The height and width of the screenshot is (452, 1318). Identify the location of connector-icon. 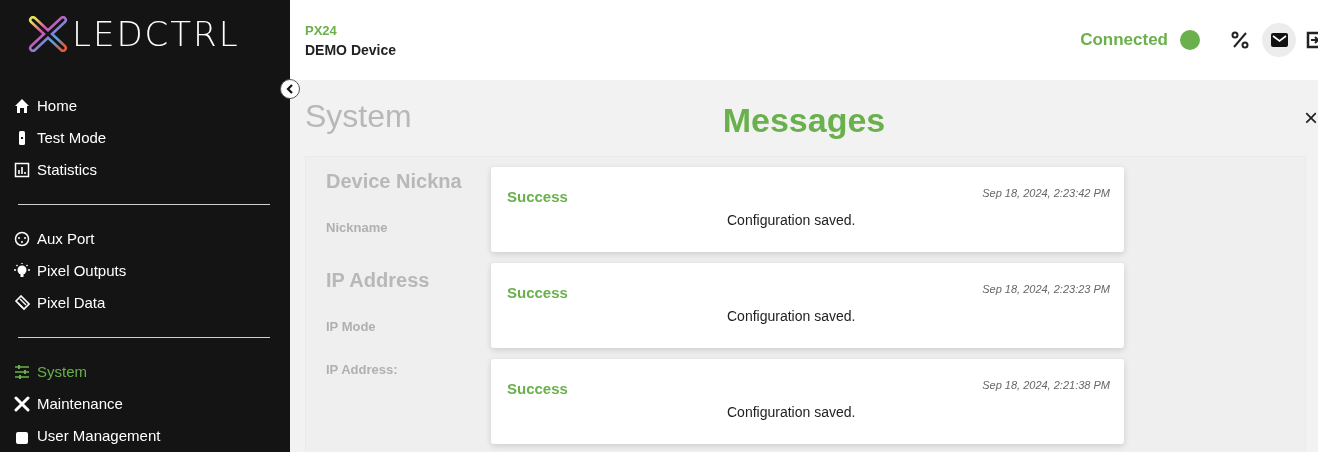
(22, 239).